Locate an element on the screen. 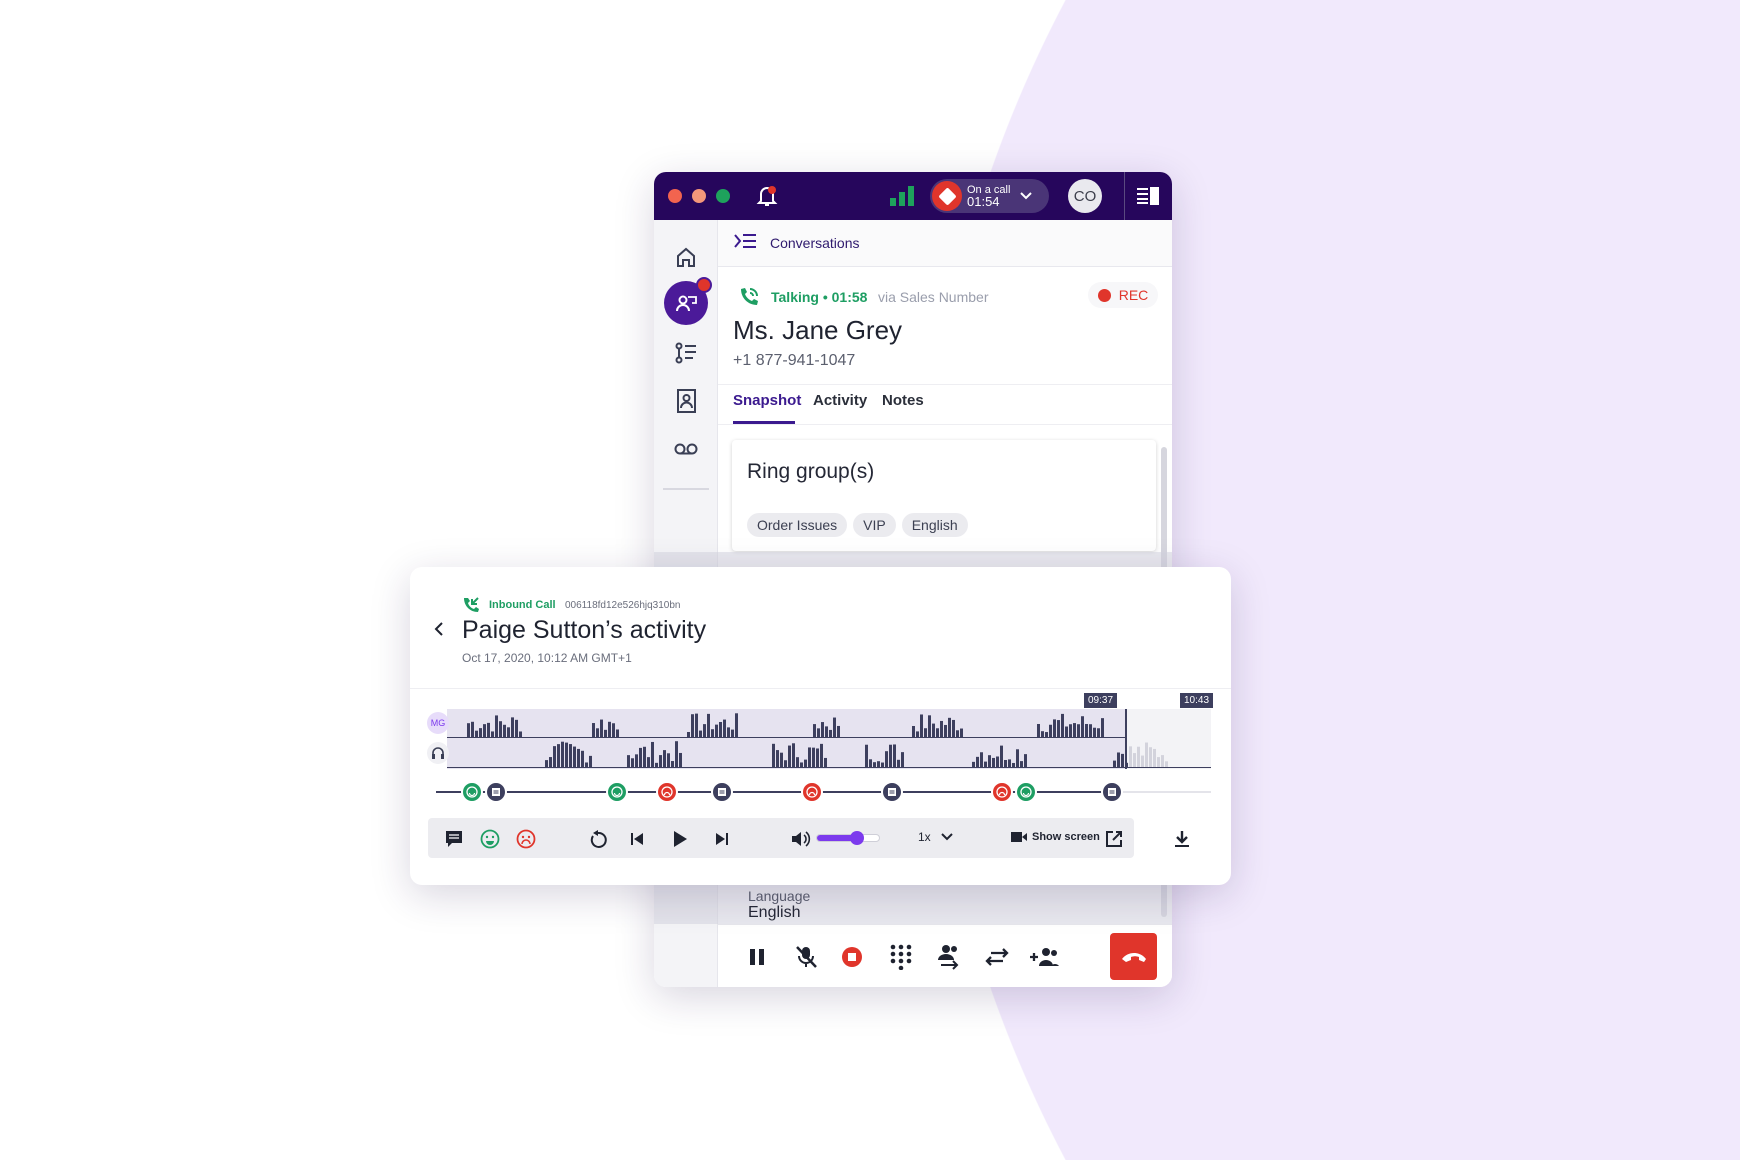 The height and width of the screenshot is (1160, 1740). close-window-button is located at coordinates (675, 196).